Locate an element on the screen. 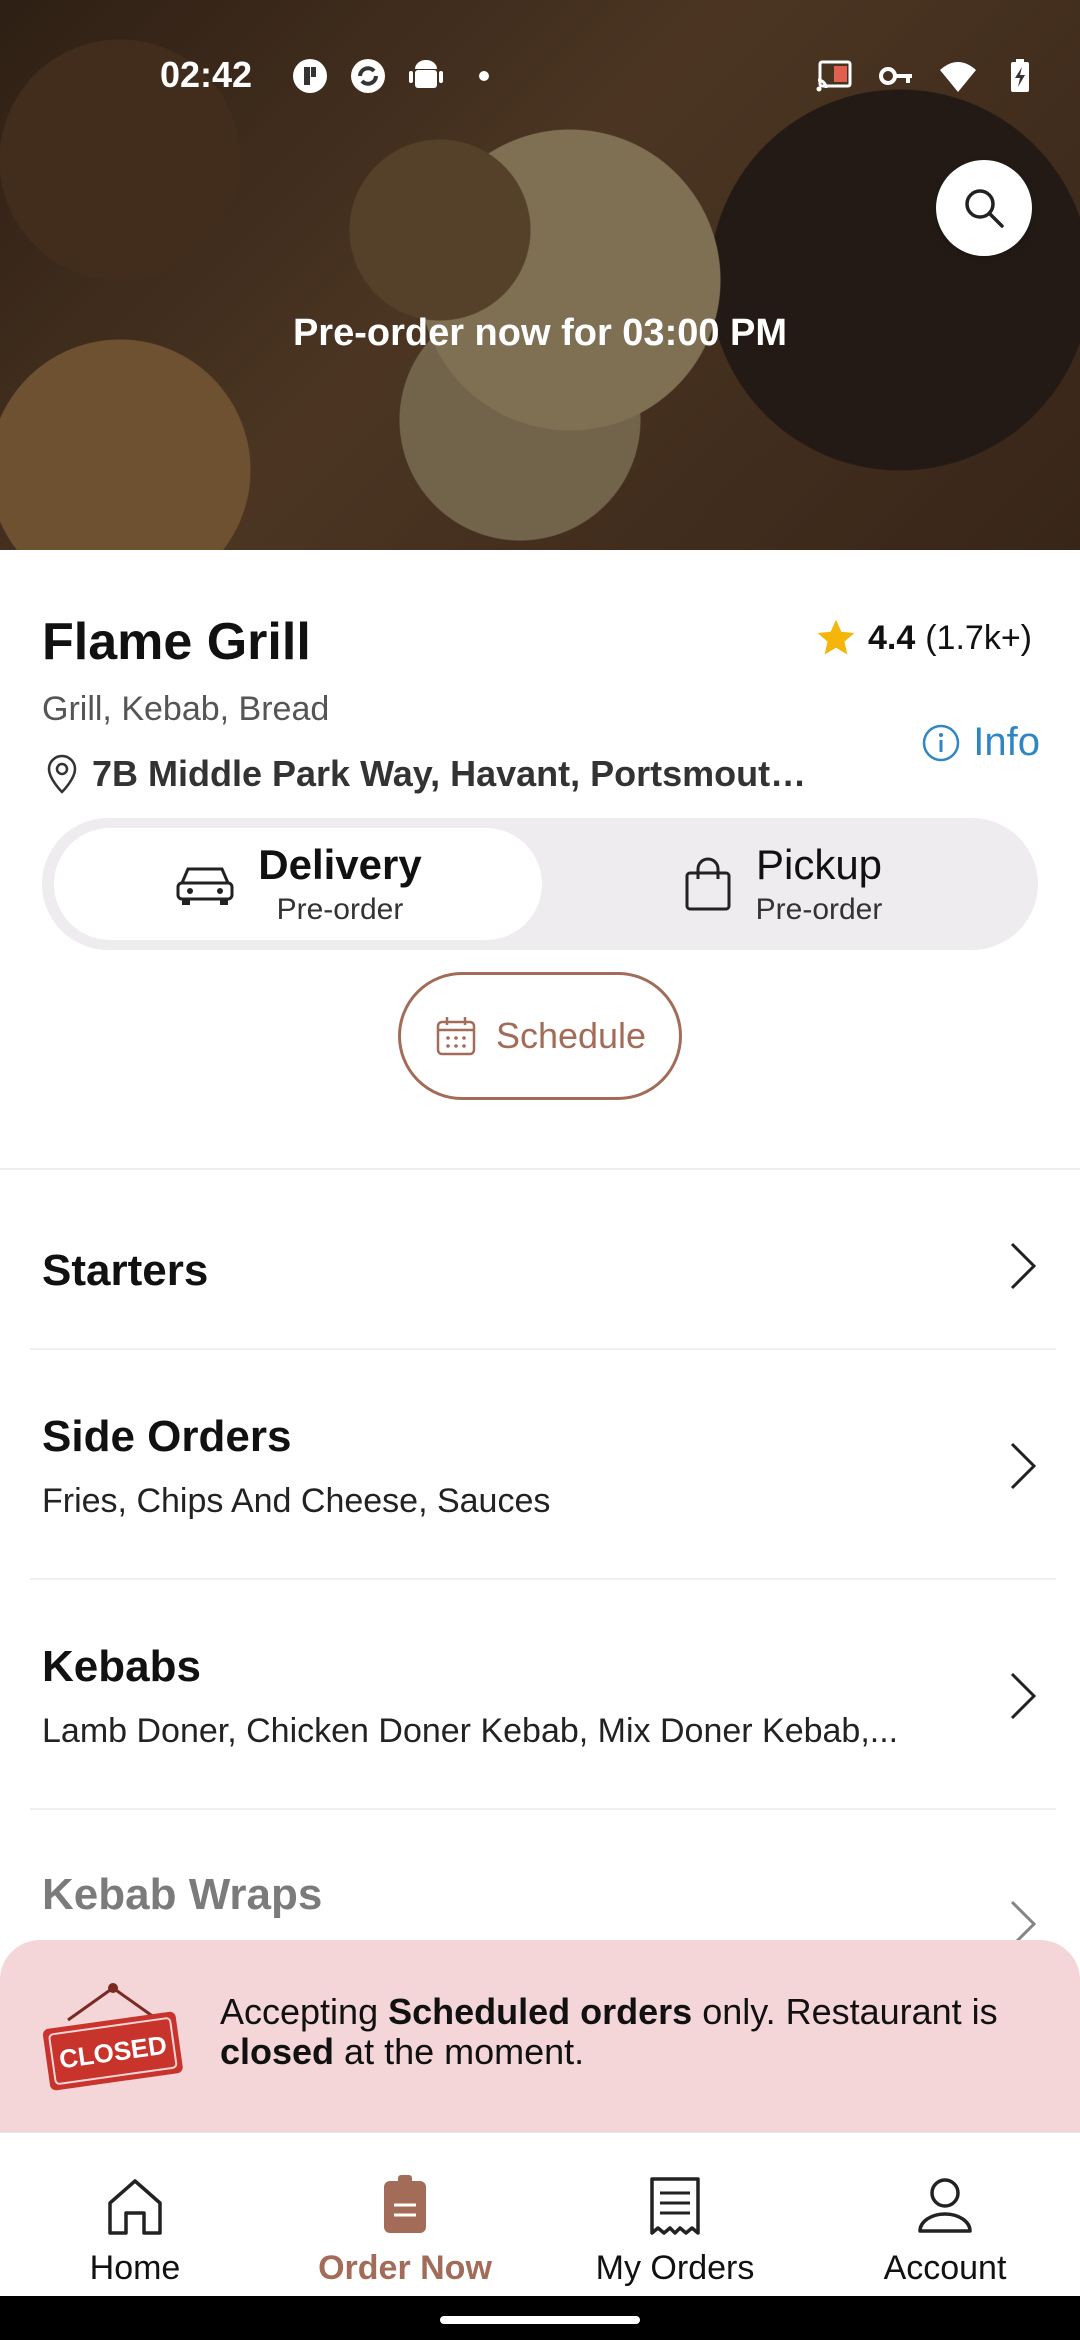 Image resolution: width=1080 pixels, height=2340 pixels. status-system-icons is located at coordinates (927, 76).